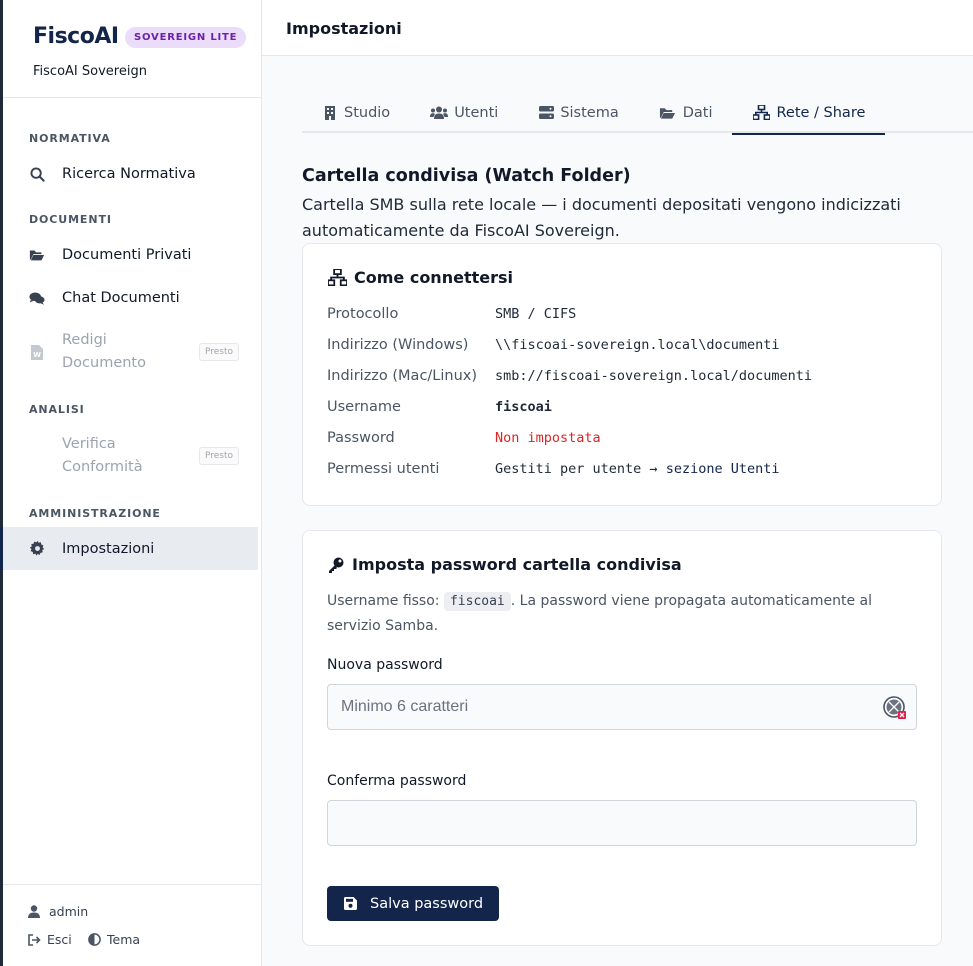 This screenshot has width=973, height=966. Describe the element at coordinates (104, 363) in the screenshot. I see `sidebar-item-label: Documento` at that location.